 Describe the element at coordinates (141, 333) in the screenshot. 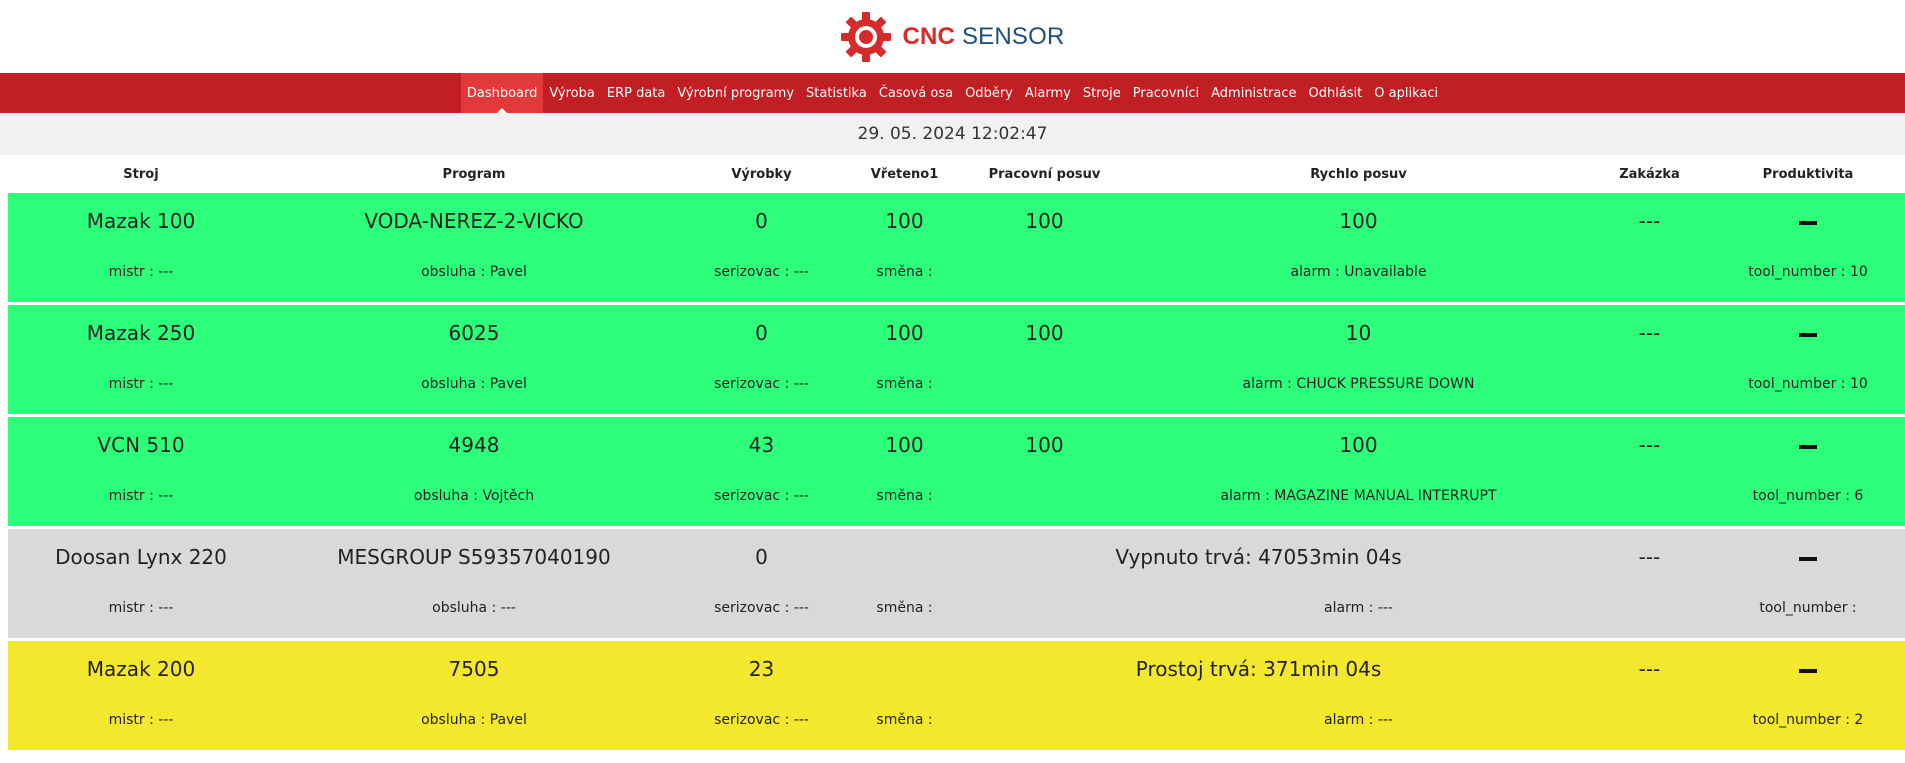

I see `machine-name: Mazak 250` at that location.